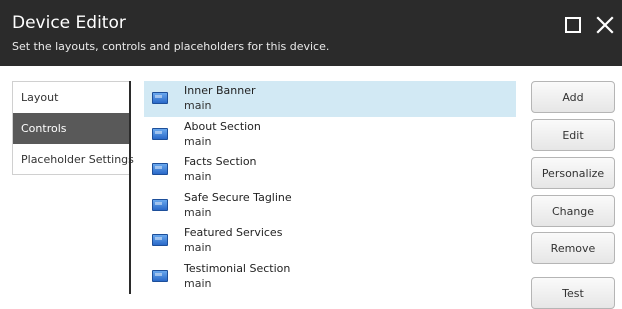 This screenshot has height=309, width=622. I want to click on tab-layout: Layout, so click(71, 97).